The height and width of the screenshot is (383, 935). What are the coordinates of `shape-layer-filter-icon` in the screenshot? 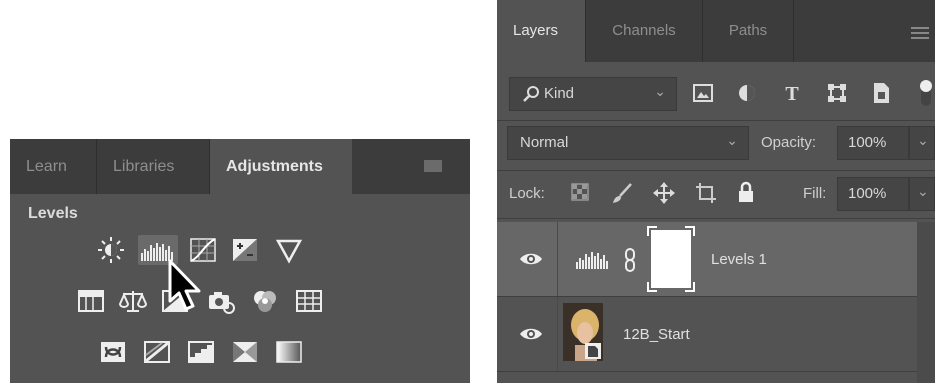 It's located at (837, 93).